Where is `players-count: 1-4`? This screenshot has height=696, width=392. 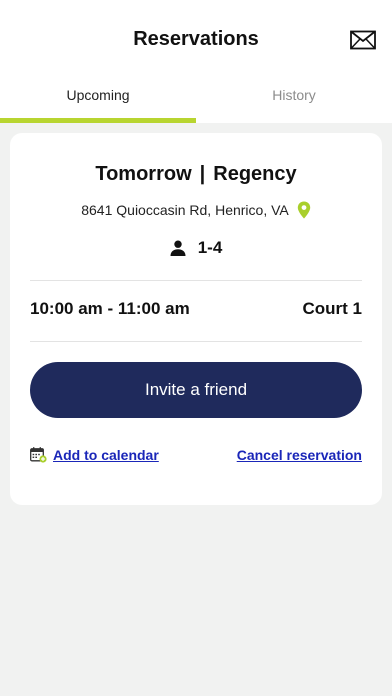 players-count: 1-4 is located at coordinates (210, 247).